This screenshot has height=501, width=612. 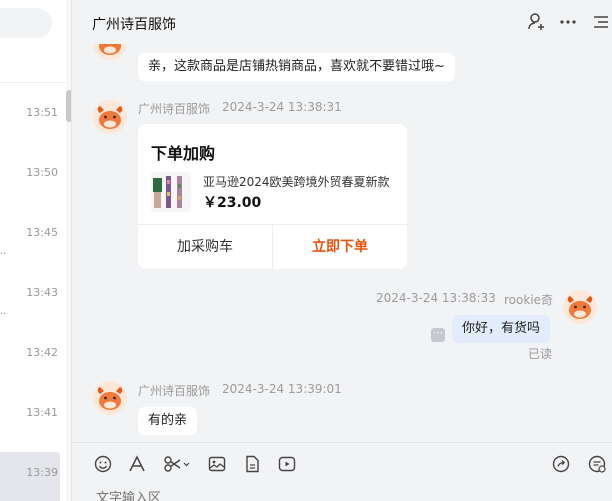 What do you see at coordinates (177, 464) in the screenshot?
I see `scissors-icon` at bounding box center [177, 464].